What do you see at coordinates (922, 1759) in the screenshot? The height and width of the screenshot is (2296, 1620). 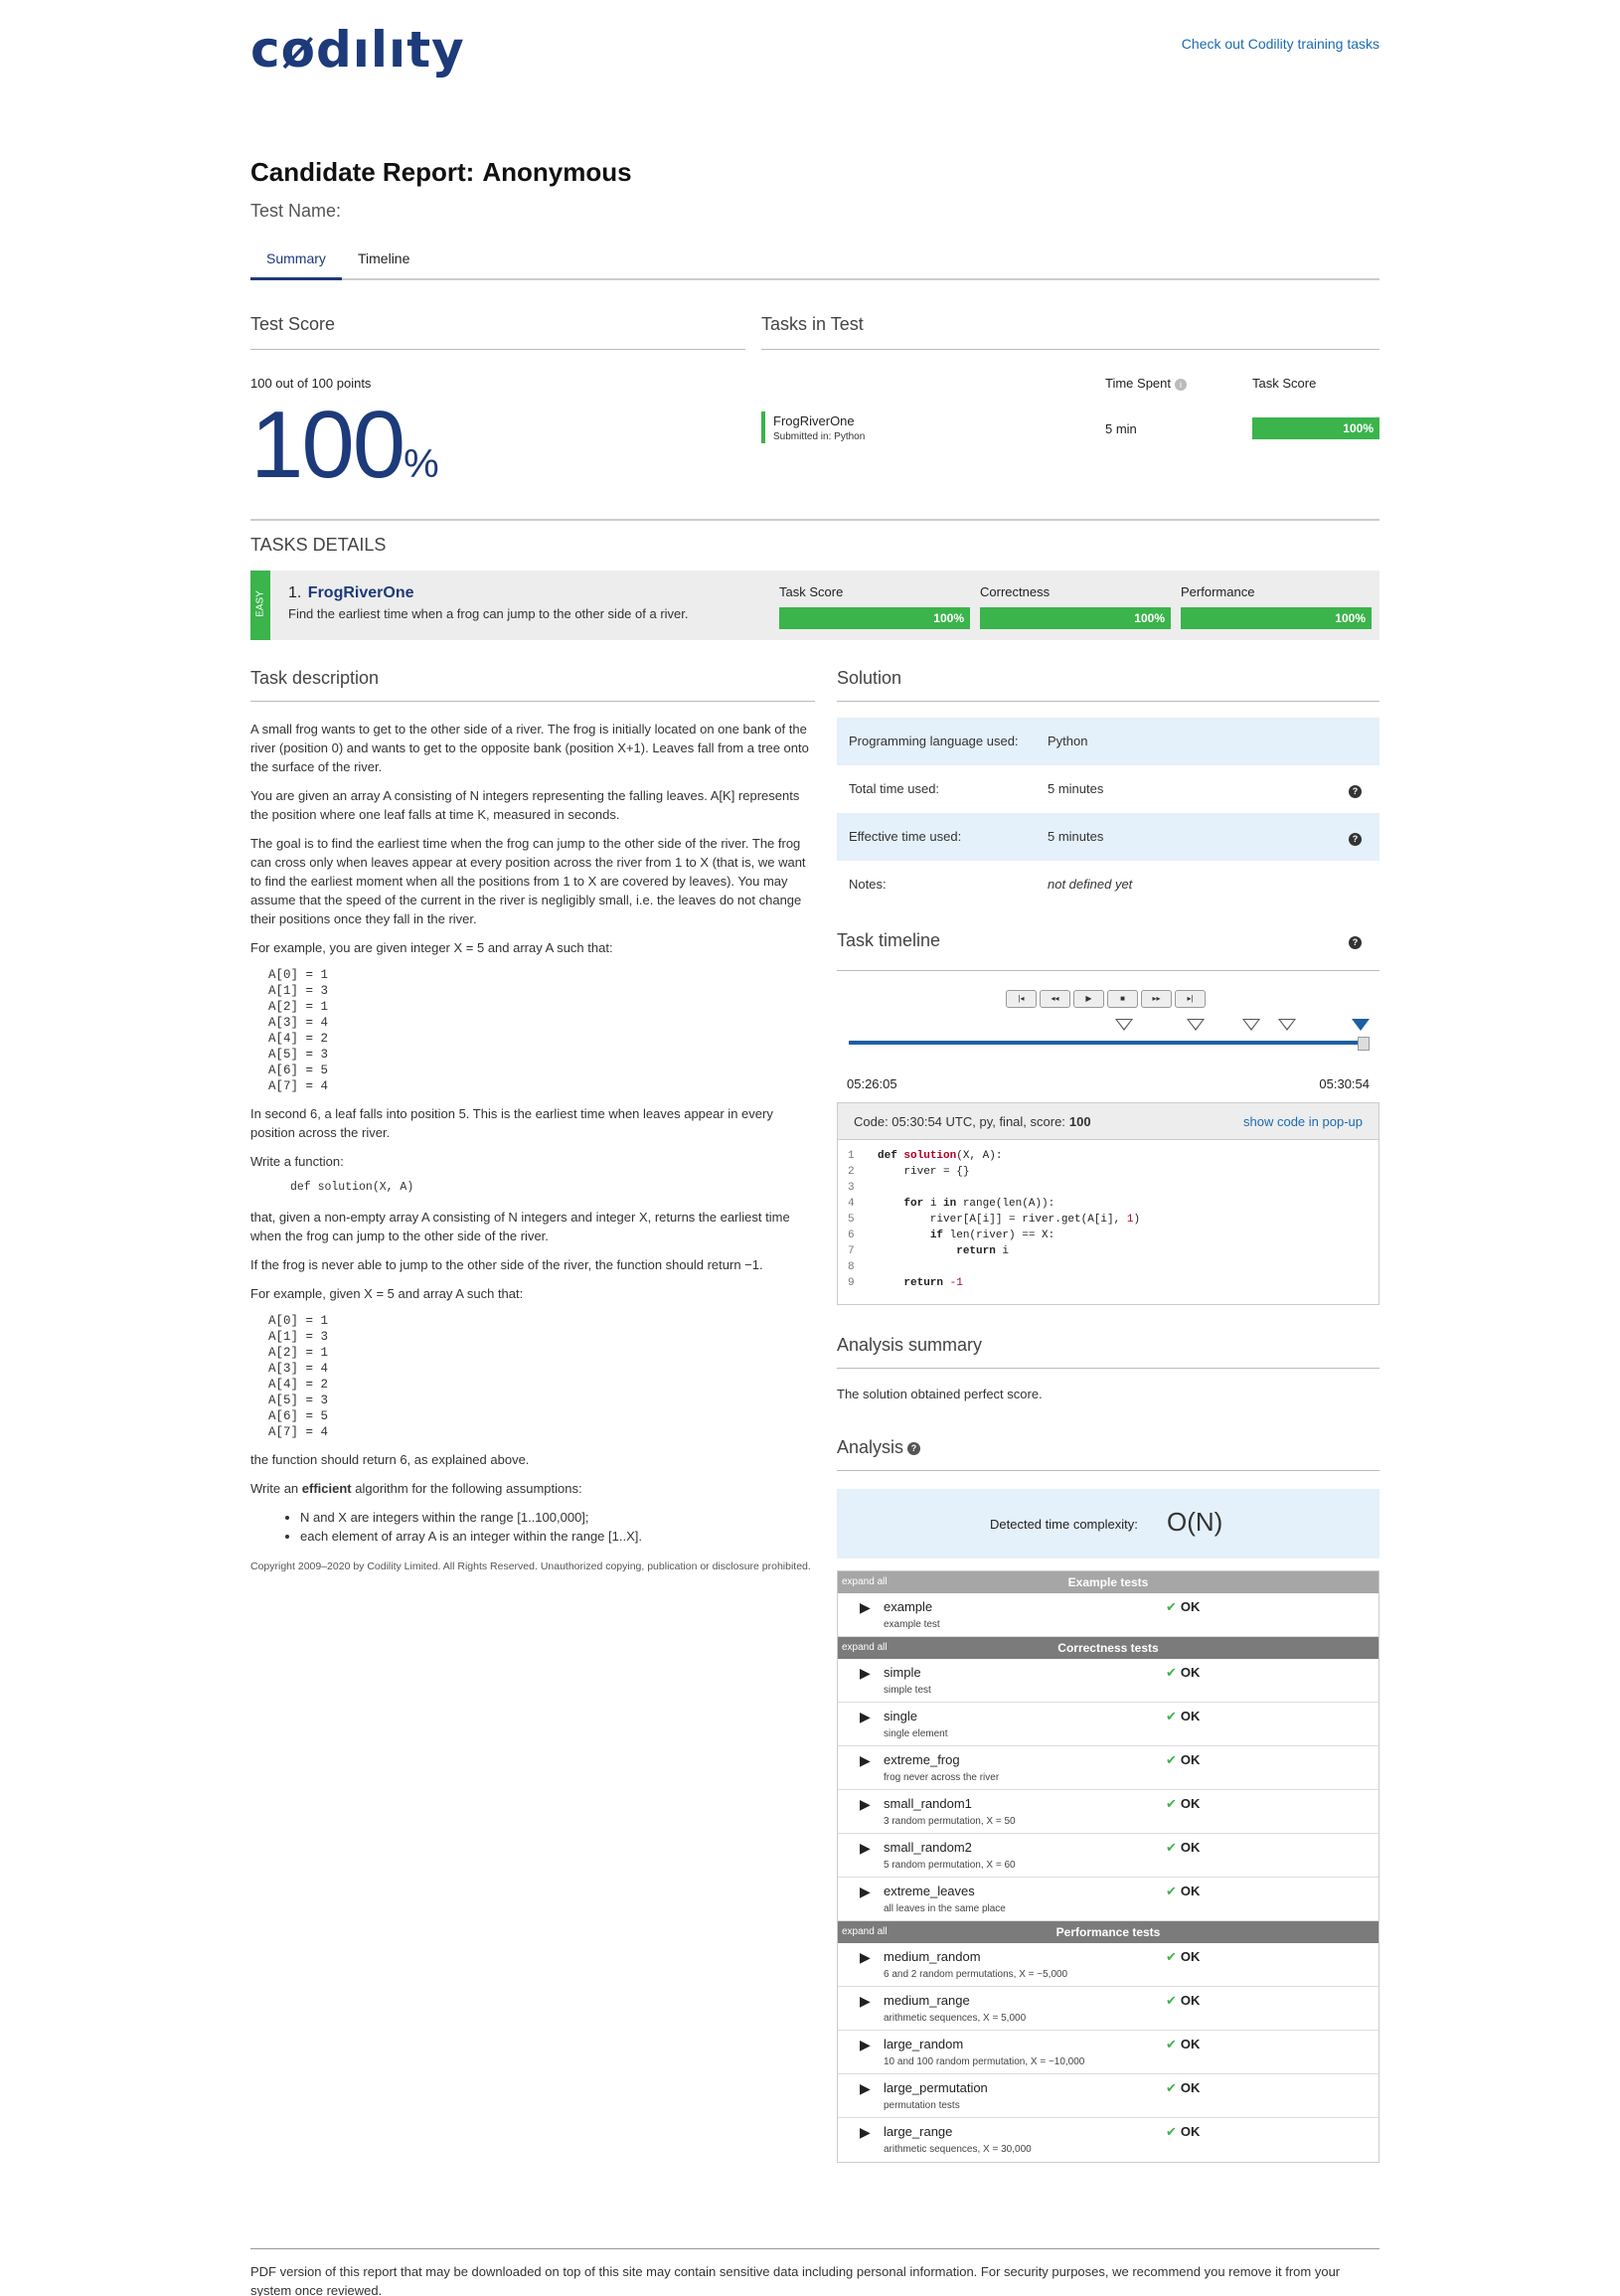 I see `test-name: extreme_frog` at bounding box center [922, 1759].